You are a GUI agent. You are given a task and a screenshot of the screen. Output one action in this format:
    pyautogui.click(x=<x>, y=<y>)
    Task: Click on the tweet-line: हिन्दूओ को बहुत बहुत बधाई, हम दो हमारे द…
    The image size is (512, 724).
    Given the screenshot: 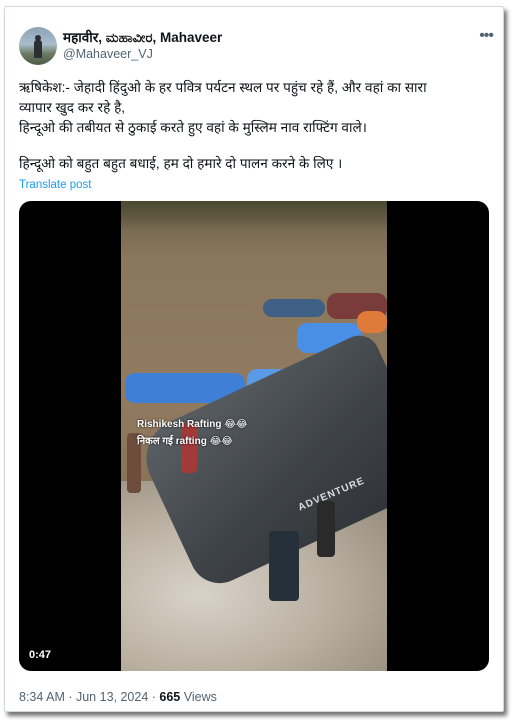 What is the action you would take?
    pyautogui.click(x=181, y=163)
    